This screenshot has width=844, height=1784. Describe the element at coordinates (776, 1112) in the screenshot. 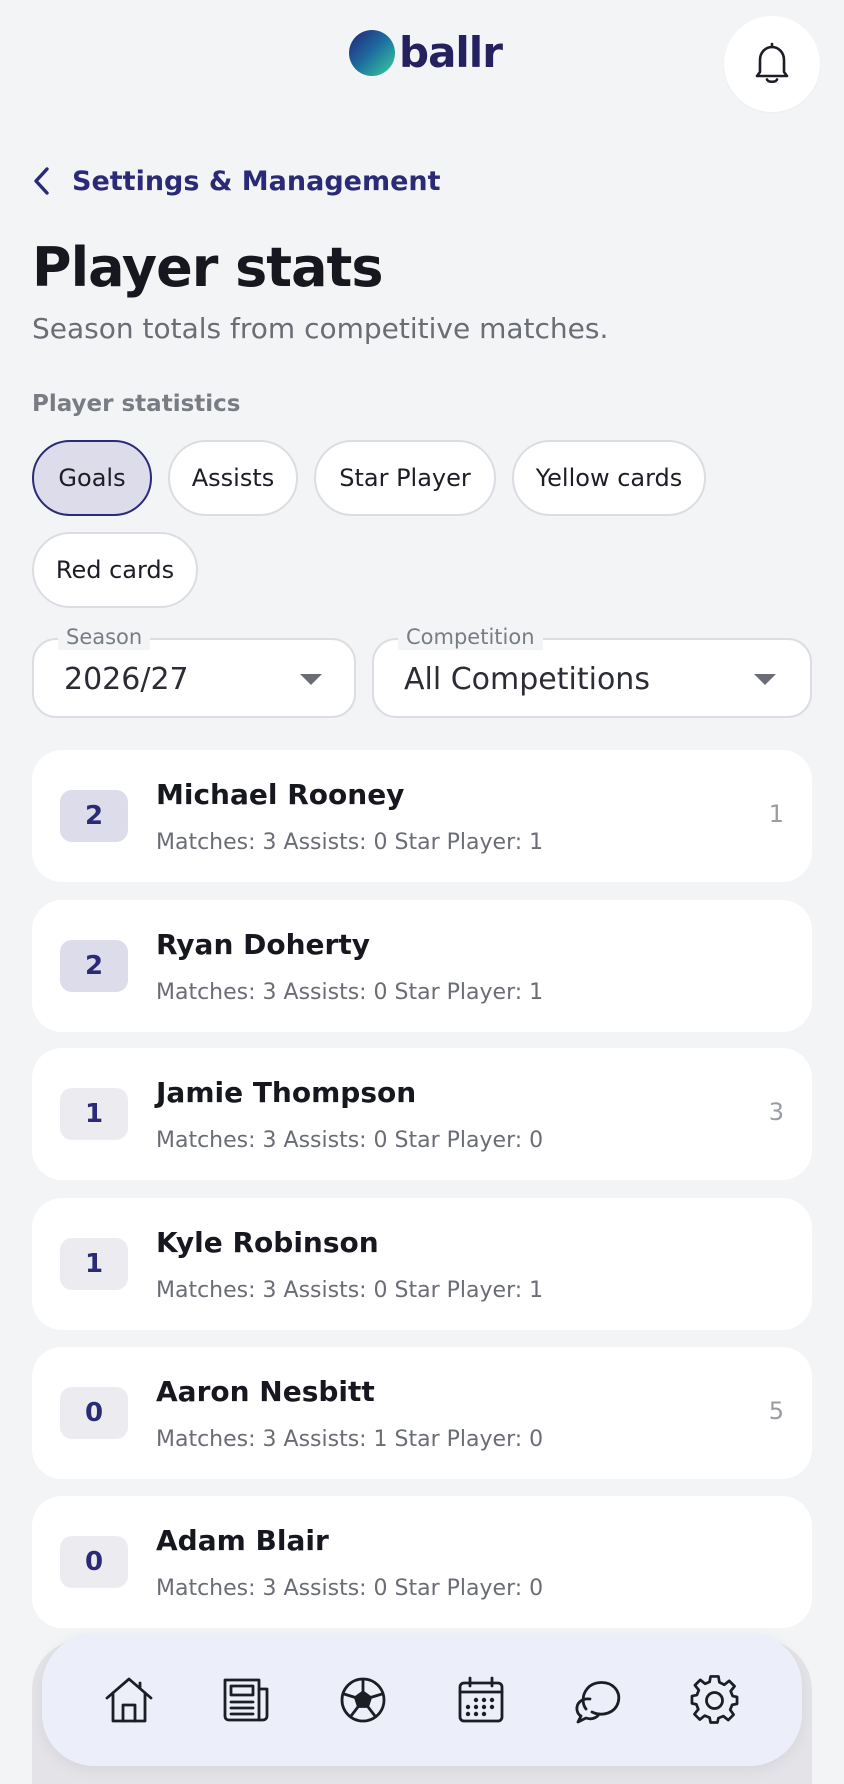

I see `player-side-value: 3` at that location.